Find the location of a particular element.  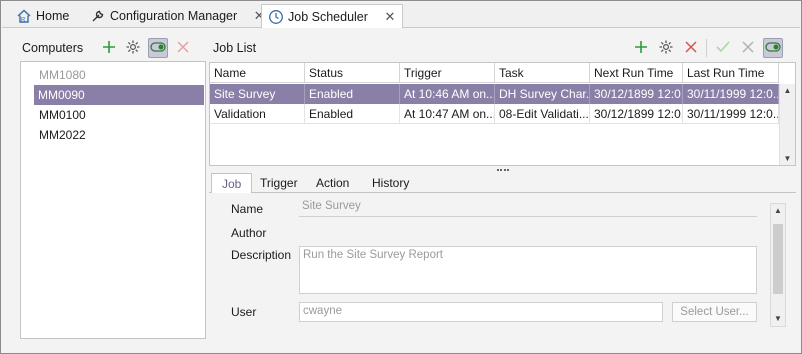

tab-job-scheduler: Job Scheduler ✕ is located at coordinates (332, 16).